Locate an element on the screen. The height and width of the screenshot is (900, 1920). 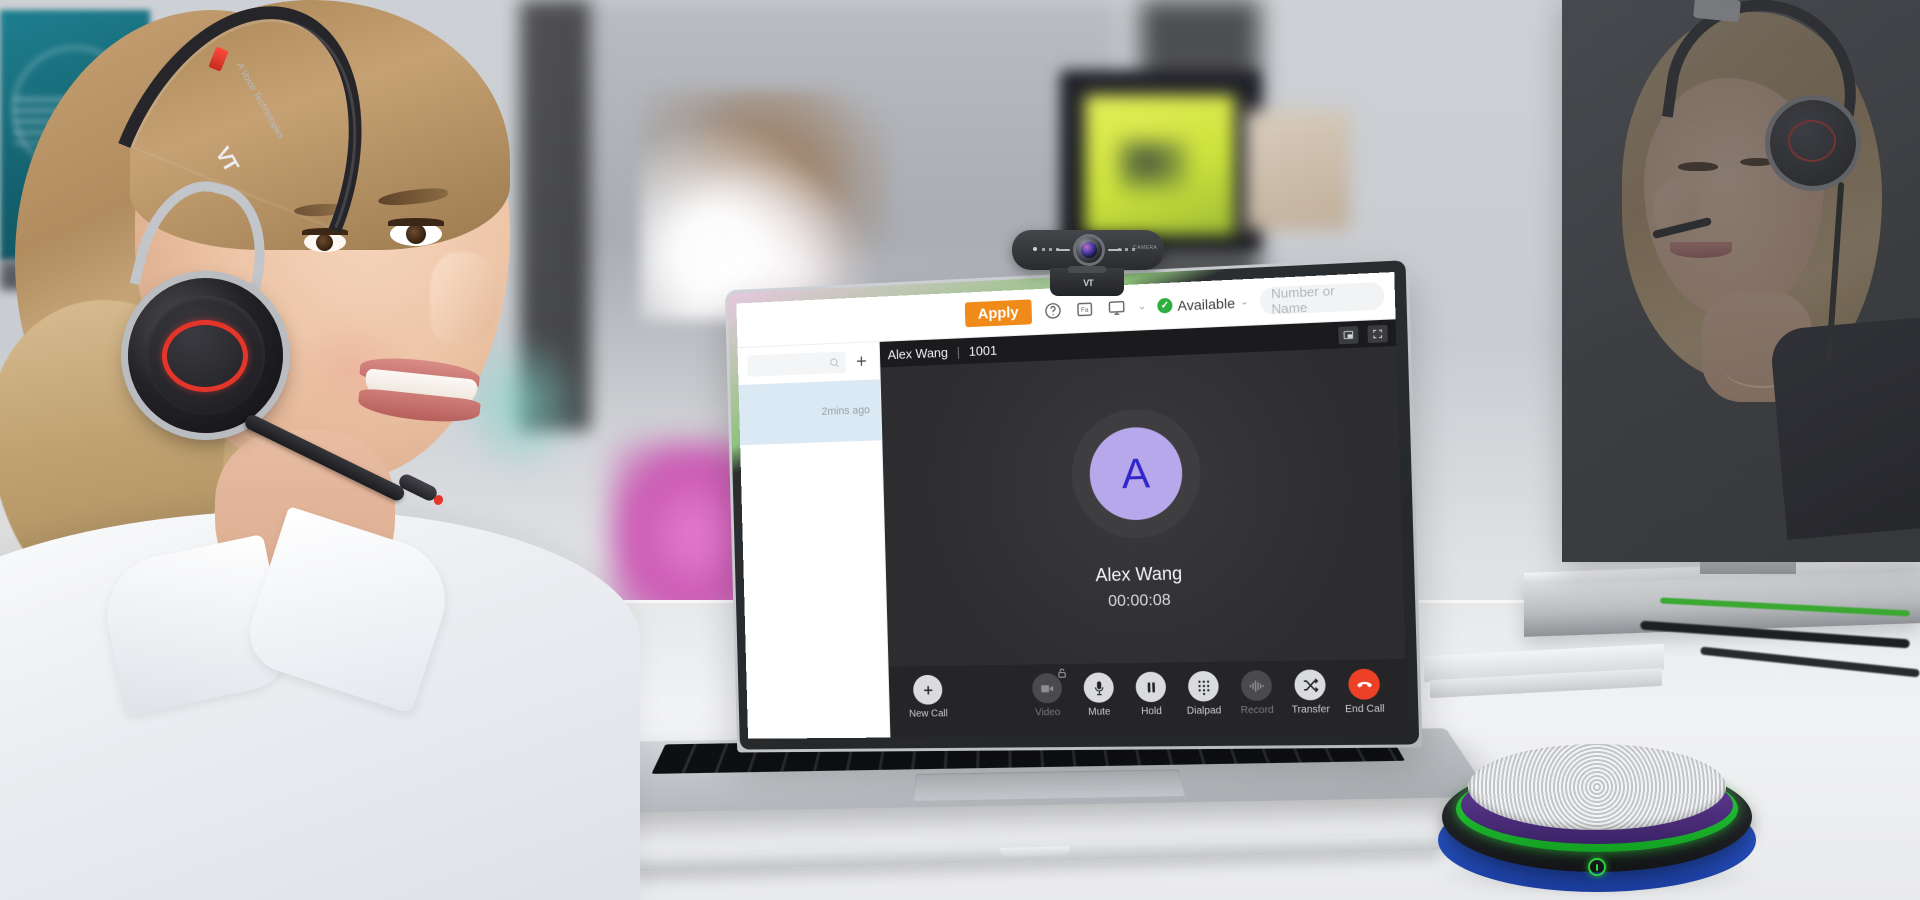
plus-icon is located at coordinates (927, 689).